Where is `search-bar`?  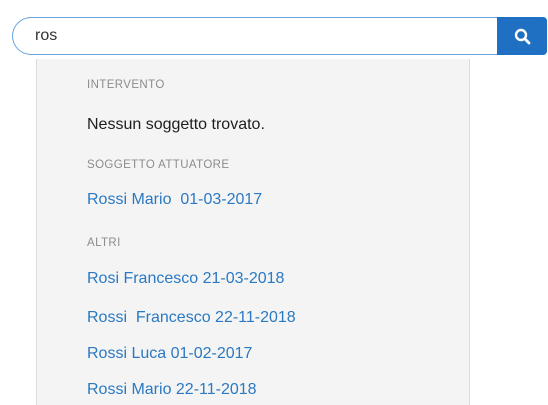
search-bar is located at coordinates (279, 36).